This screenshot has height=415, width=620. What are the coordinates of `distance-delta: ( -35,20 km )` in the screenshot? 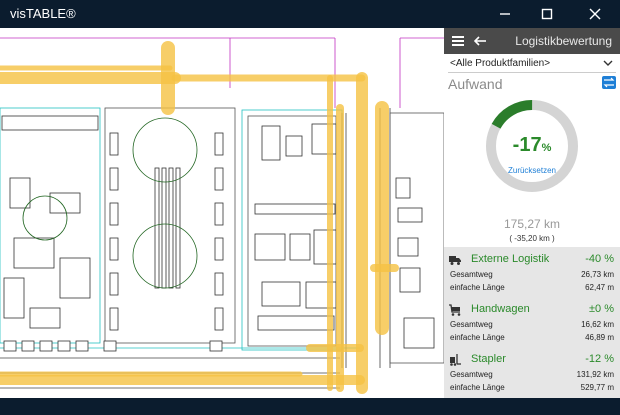 It's located at (532, 238).